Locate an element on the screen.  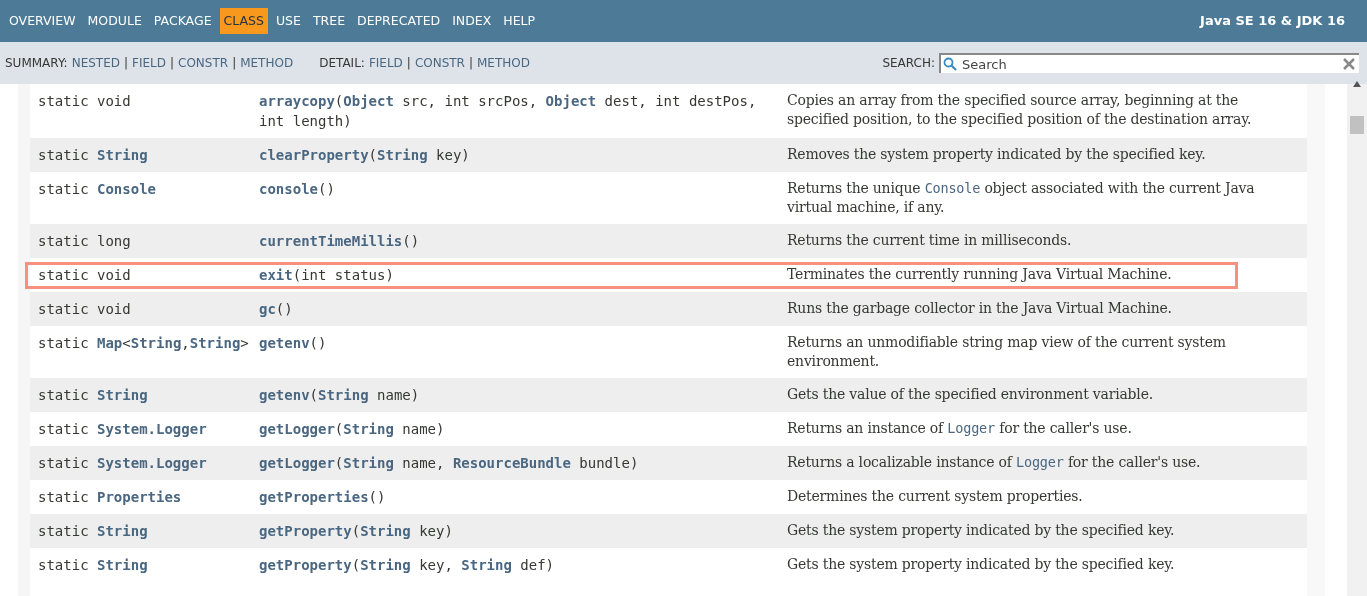
type-cell: static long is located at coordinates (84, 241).